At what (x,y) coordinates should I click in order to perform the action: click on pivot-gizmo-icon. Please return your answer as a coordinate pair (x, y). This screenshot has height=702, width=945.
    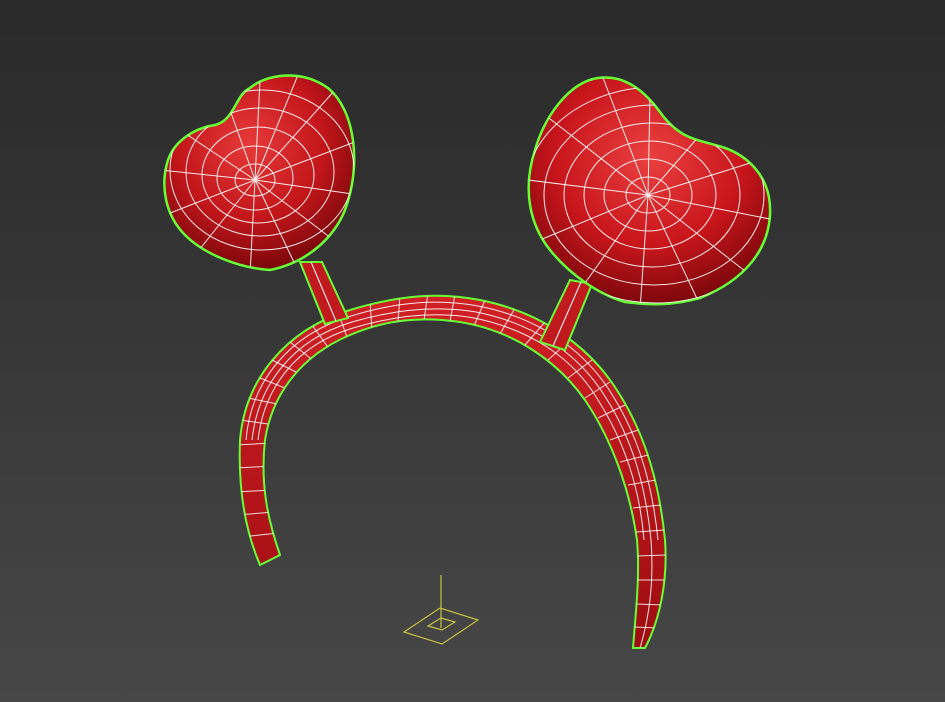
    Looking at the image, I should click on (441, 610).